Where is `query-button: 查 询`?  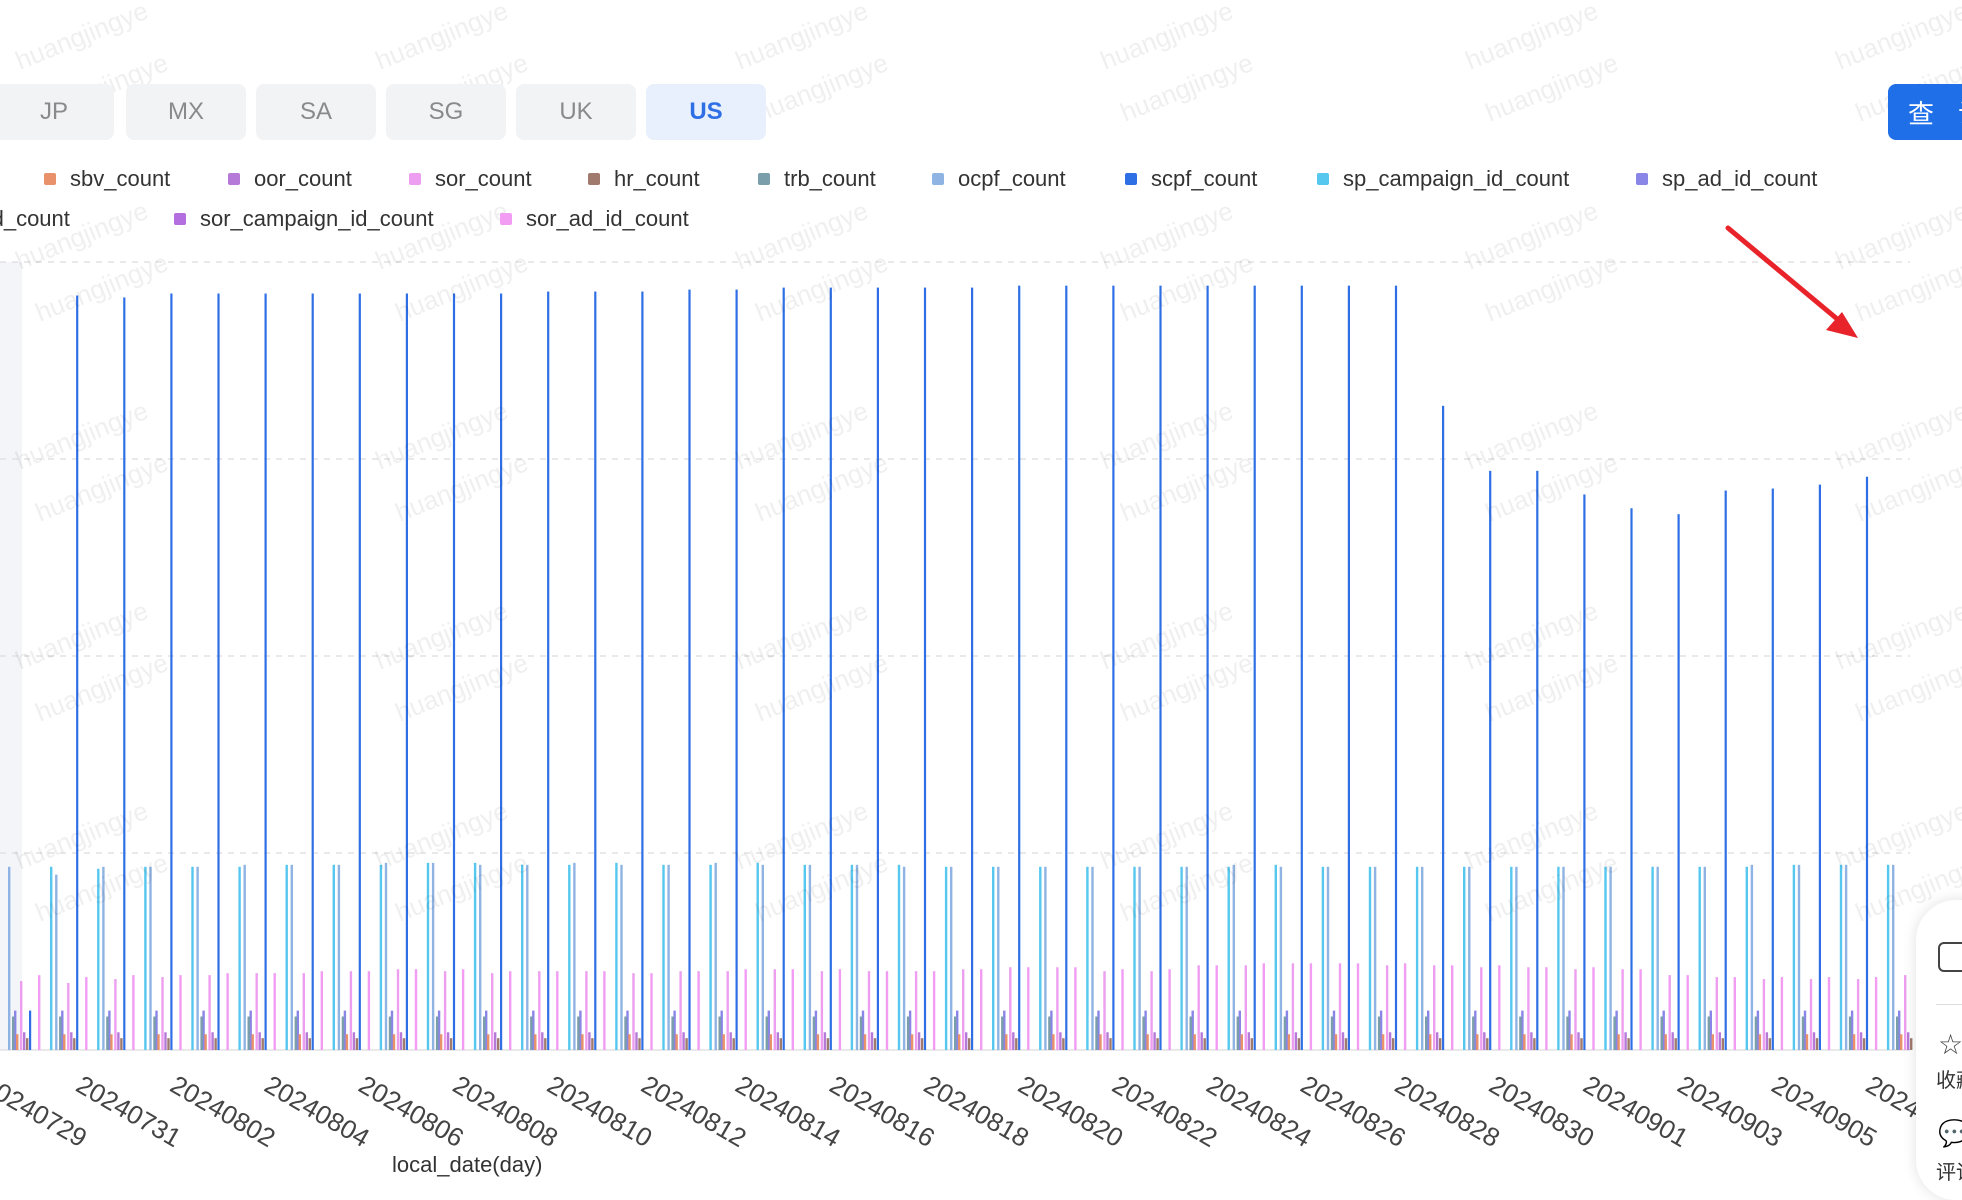 query-button: 查 询 is located at coordinates (1925, 112).